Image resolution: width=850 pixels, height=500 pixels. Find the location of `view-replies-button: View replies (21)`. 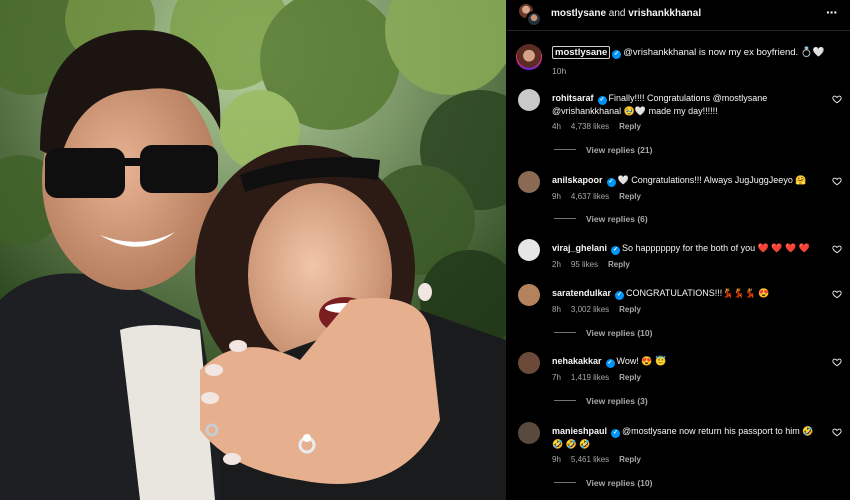

view-replies-button: View replies (21) is located at coordinates (603, 150).